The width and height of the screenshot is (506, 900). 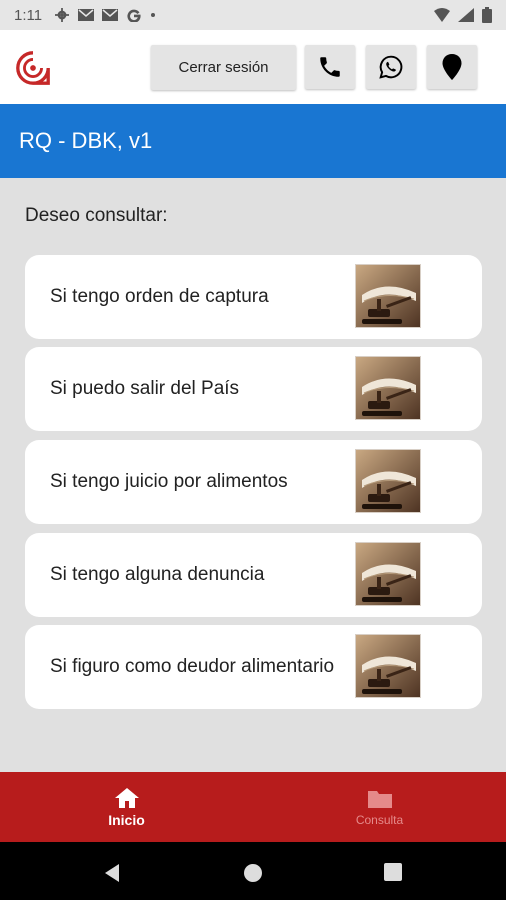 I want to click on wifi-icon, so click(x=442, y=15).